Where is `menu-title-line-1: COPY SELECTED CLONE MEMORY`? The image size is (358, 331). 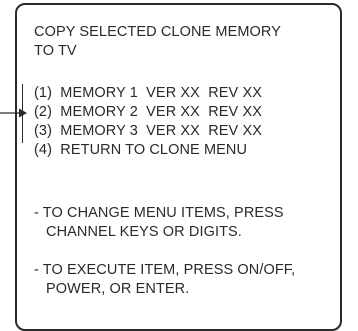 menu-title-line-1: COPY SELECTED CLONE MEMORY is located at coordinates (158, 32).